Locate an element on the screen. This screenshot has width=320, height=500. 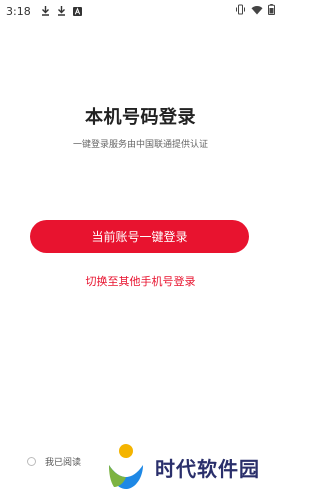
wifi-icon is located at coordinates (257, 11).